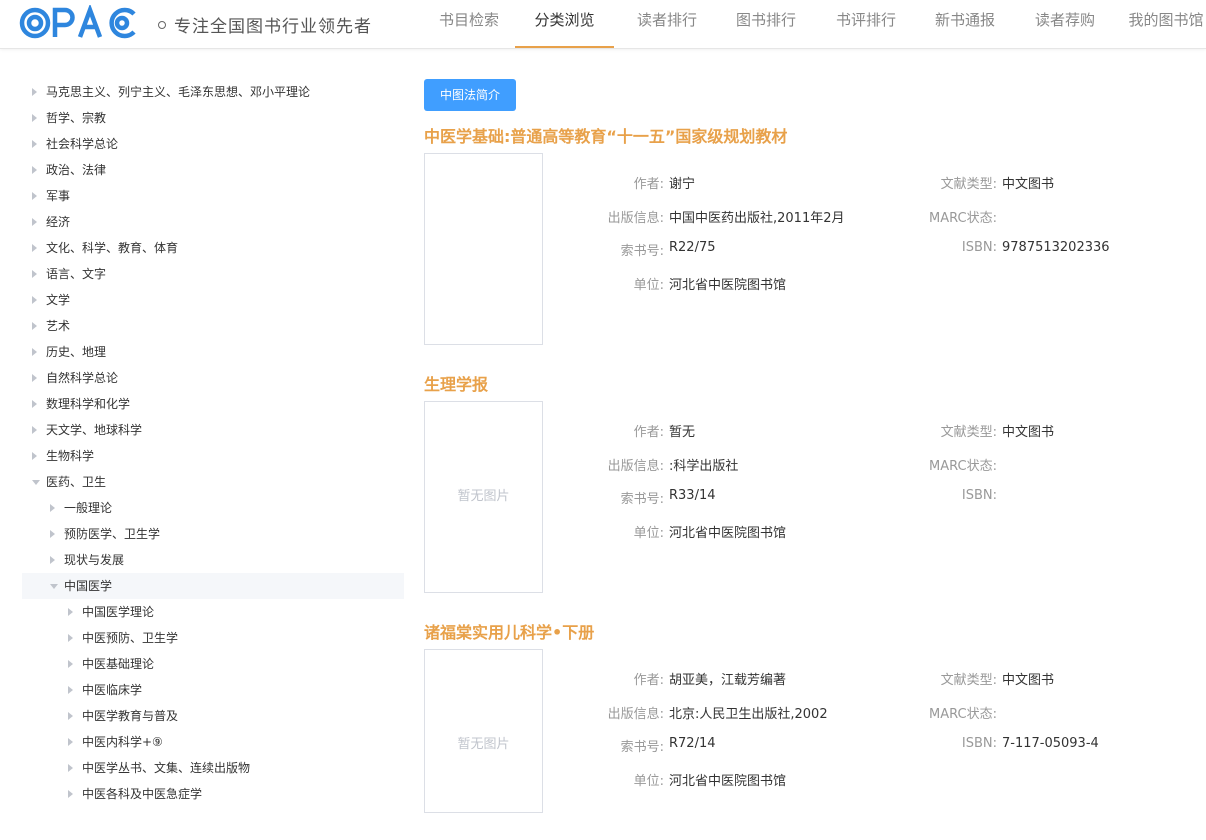  I want to click on tree-item: 艺术, so click(213, 326).